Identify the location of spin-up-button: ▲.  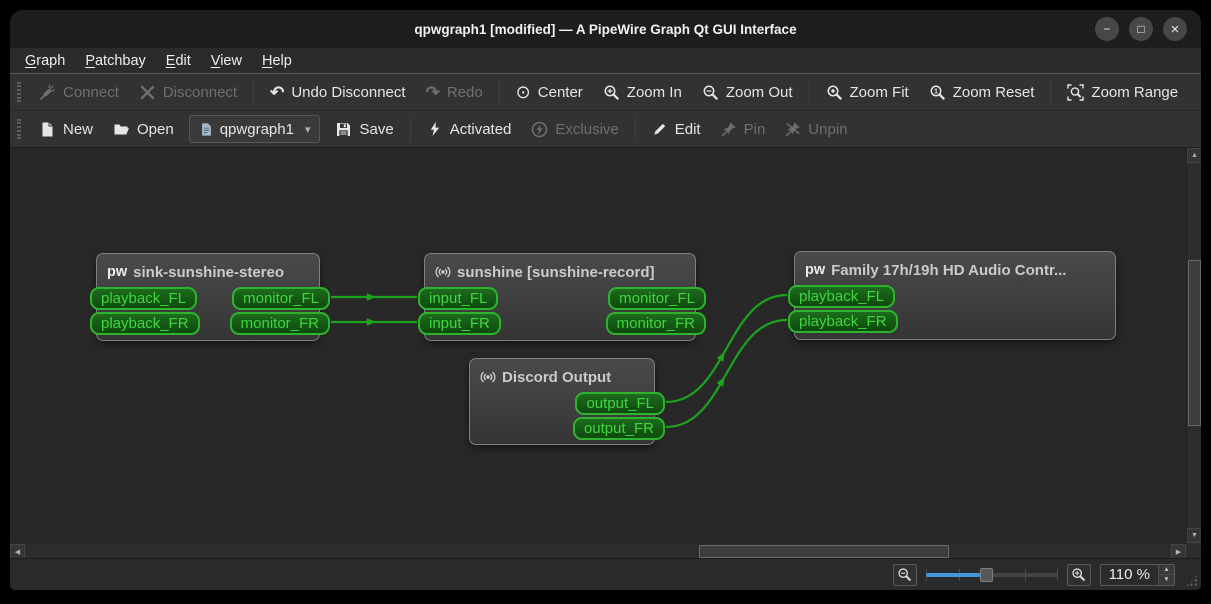
(1166, 569).